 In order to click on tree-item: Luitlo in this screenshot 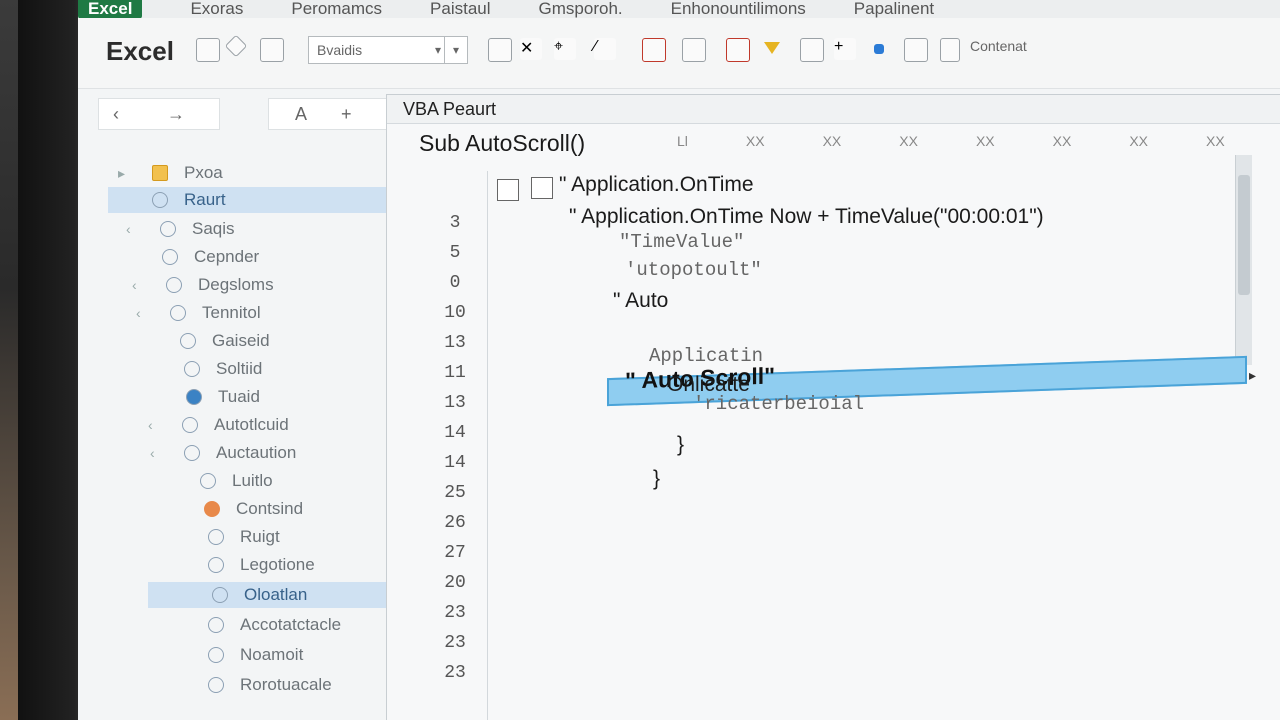, I will do `click(236, 481)`.